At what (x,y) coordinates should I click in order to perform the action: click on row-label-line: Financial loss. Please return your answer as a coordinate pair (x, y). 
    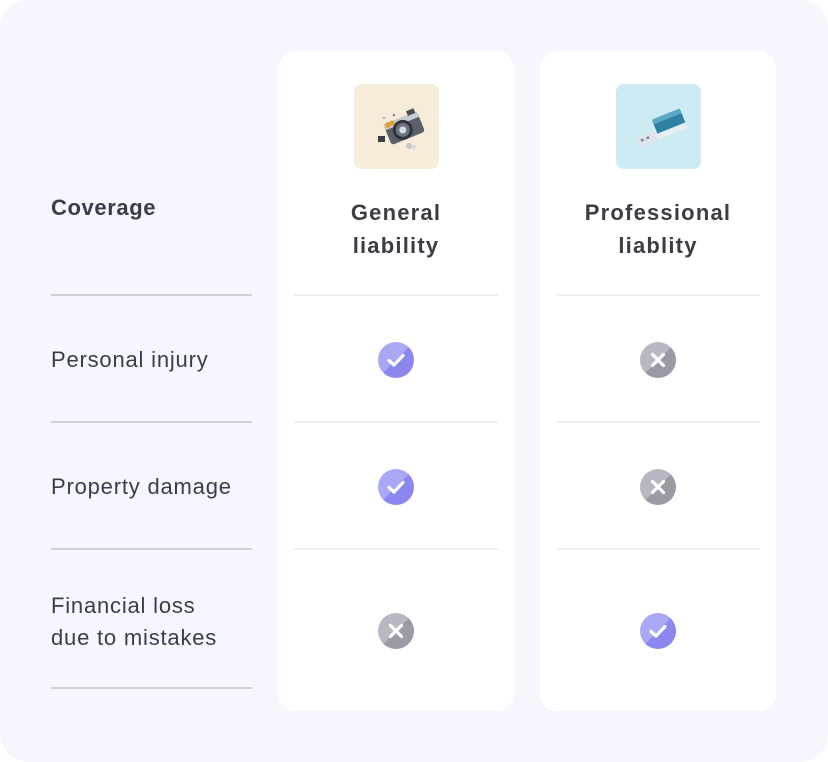
    Looking at the image, I should click on (123, 605).